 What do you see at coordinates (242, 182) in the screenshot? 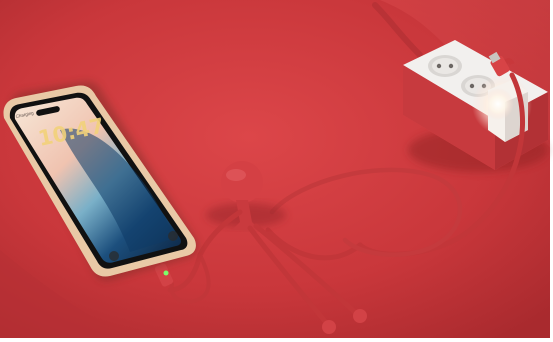
I see `character-head` at bounding box center [242, 182].